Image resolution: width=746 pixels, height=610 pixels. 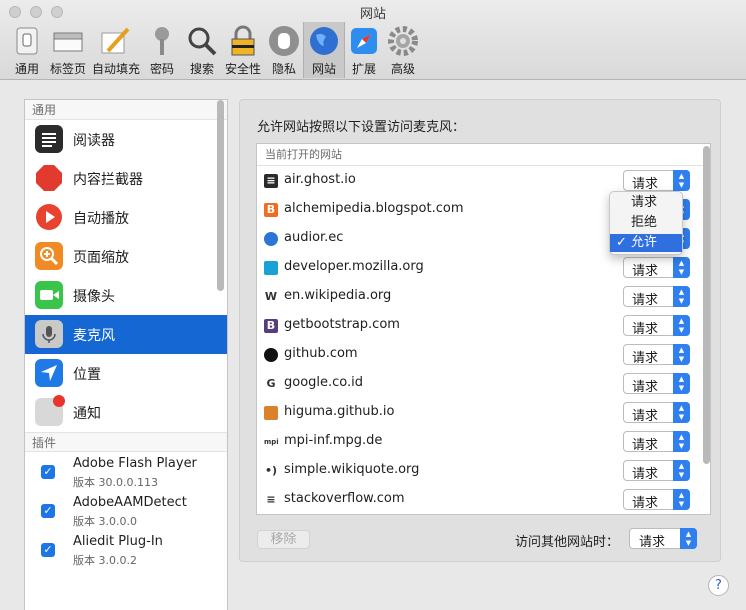 I want to click on bootstrap-icon: B, so click(x=271, y=326).